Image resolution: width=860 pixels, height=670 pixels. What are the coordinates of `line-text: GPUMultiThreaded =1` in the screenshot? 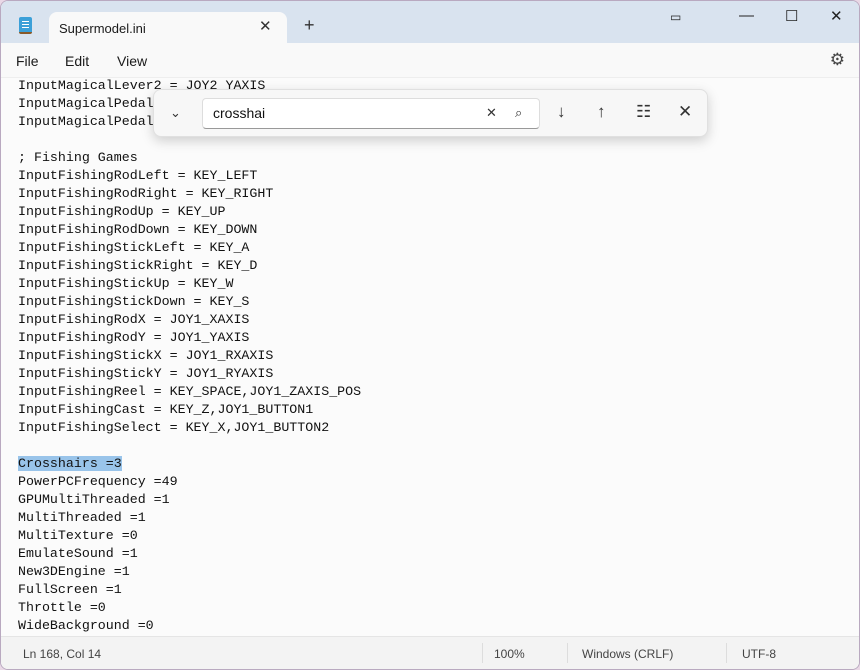 It's located at (94, 499).